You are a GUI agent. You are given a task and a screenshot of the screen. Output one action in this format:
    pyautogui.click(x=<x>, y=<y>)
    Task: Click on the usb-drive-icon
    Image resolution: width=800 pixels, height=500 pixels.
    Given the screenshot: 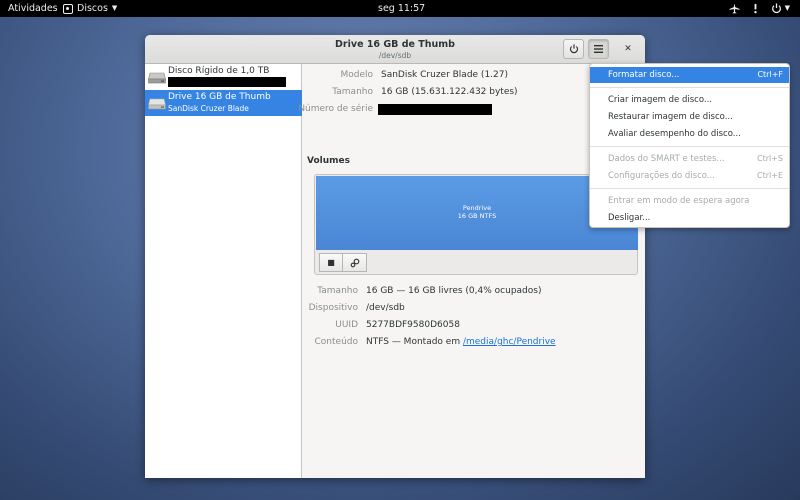 What is the action you would take?
    pyautogui.click(x=157, y=104)
    